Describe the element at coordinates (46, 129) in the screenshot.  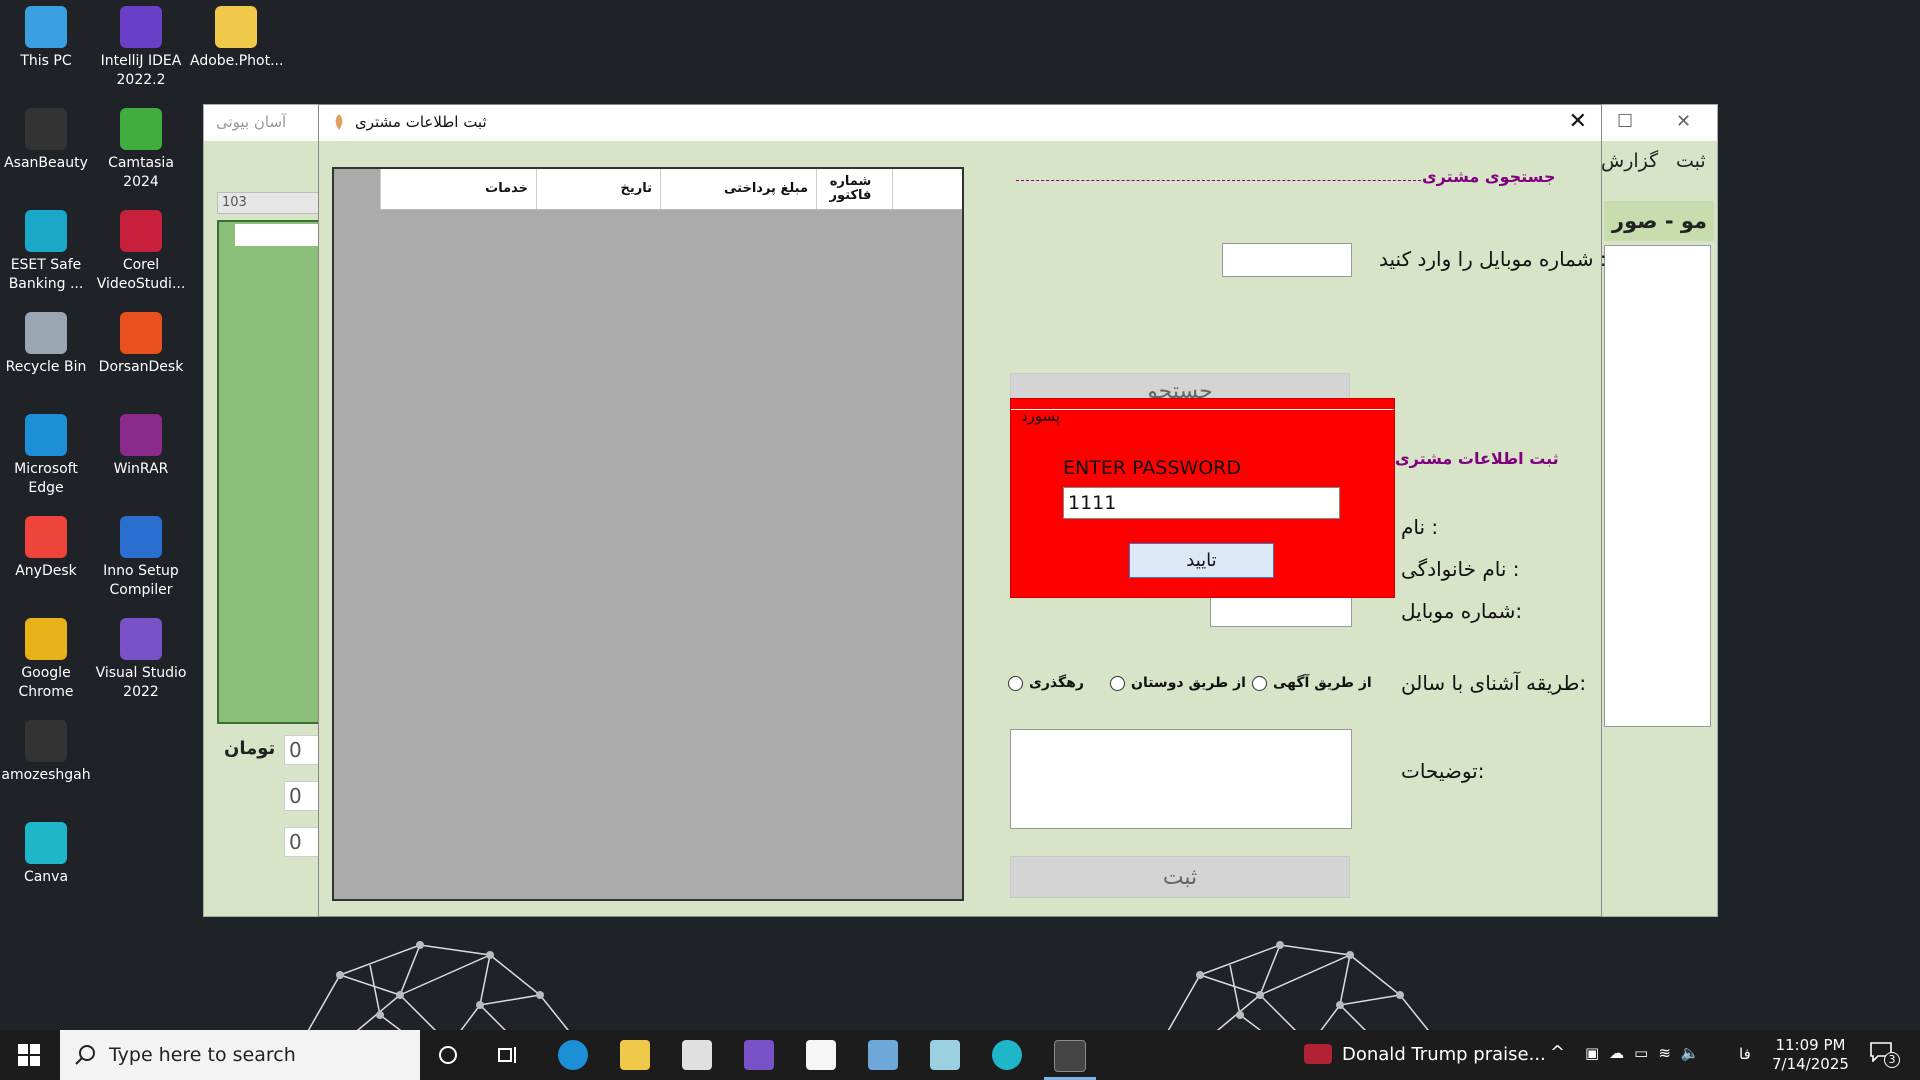
I see `app-shortcut-icon` at that location.